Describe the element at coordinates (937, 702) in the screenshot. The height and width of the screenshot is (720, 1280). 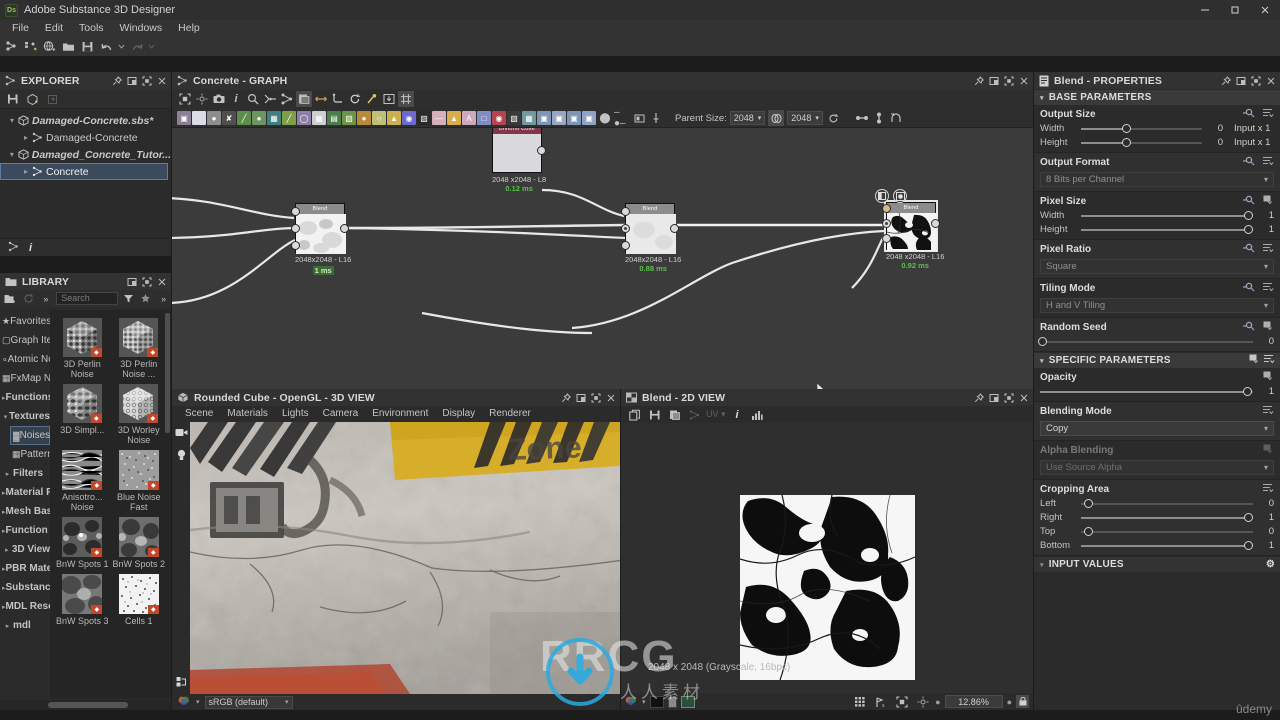
I see `zoom-out-icon: ●` at that location.